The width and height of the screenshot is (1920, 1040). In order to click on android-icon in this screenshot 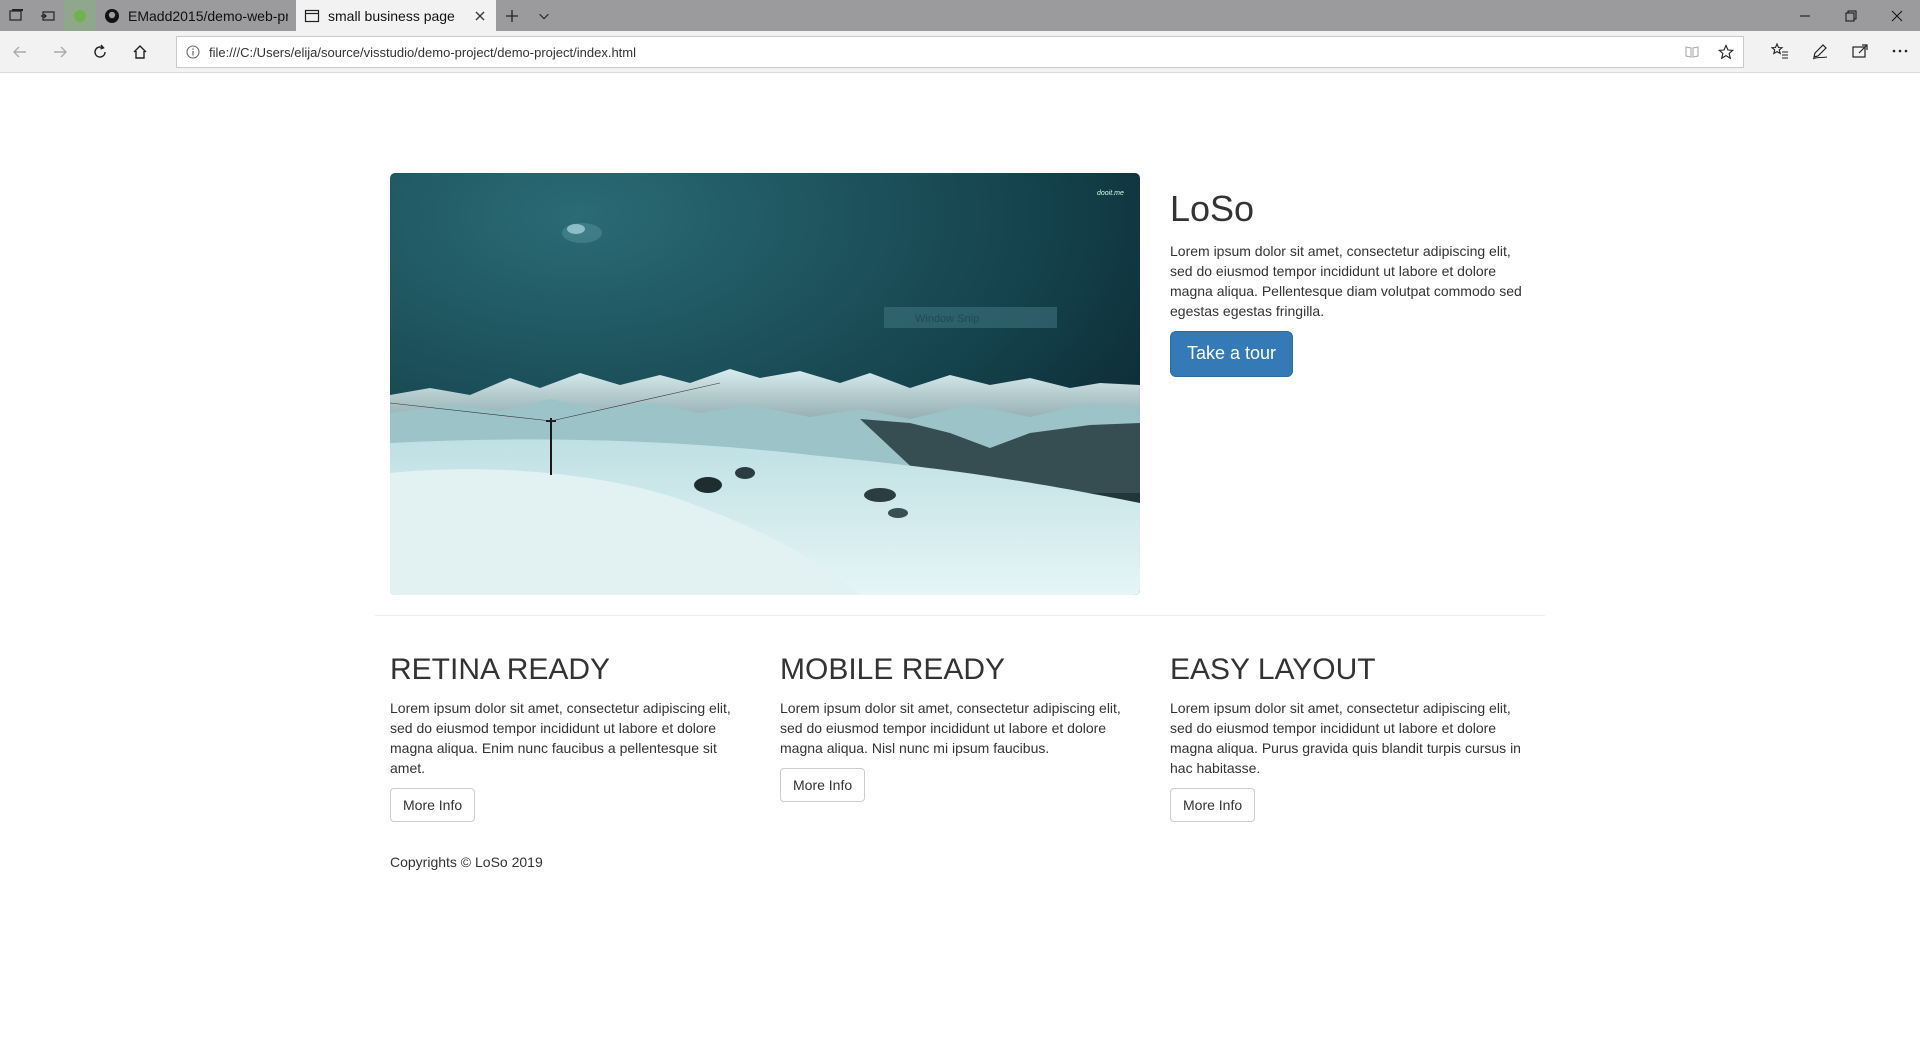, I will do `click(80, 15)`.